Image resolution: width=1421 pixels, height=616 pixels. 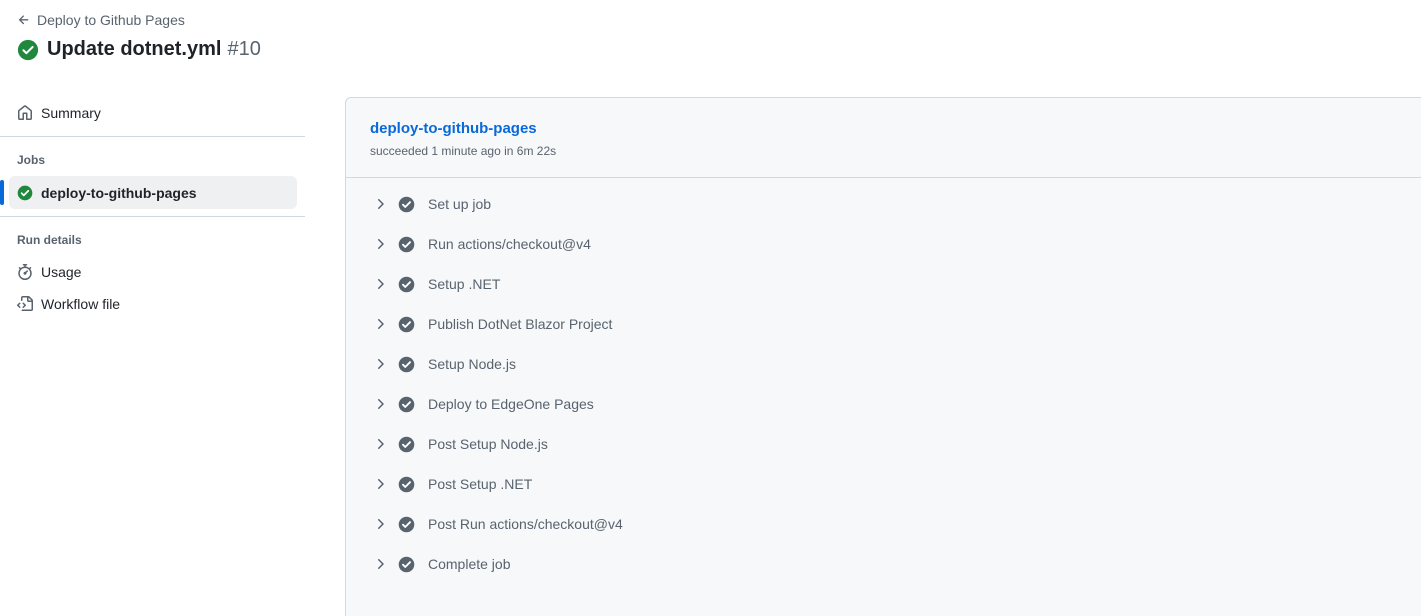 I want to click on step-row: Set up job, so click(x=883, y=204).